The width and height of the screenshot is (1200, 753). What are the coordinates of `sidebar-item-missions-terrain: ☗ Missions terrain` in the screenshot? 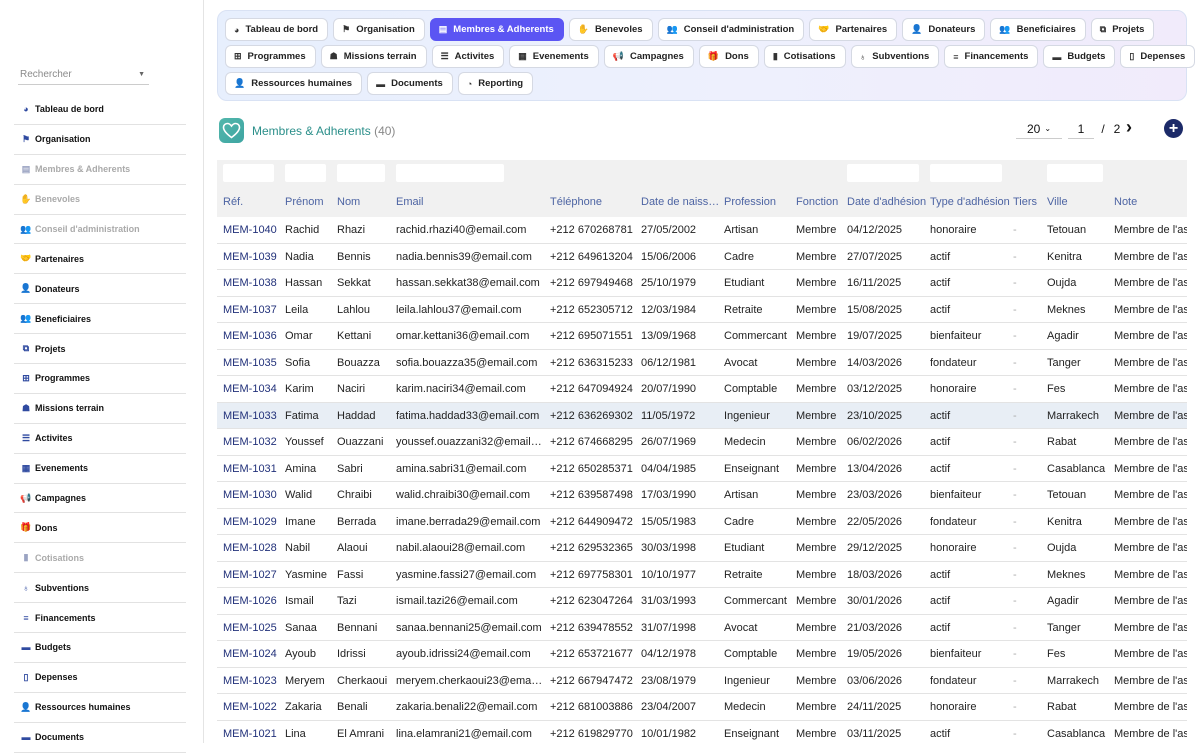 It's located at (100, 409).